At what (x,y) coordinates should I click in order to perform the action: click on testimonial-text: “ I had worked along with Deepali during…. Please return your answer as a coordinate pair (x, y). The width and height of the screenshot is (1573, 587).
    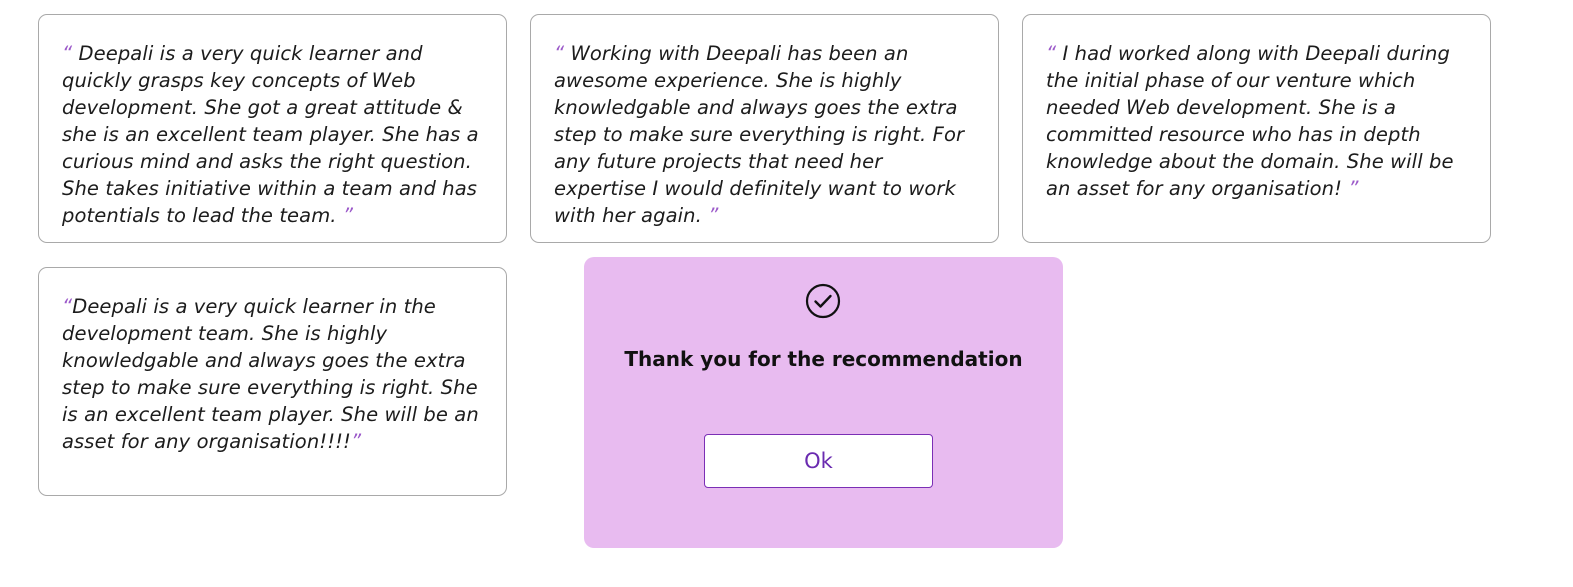
    Looking at the image, I should click on (1257, 121).